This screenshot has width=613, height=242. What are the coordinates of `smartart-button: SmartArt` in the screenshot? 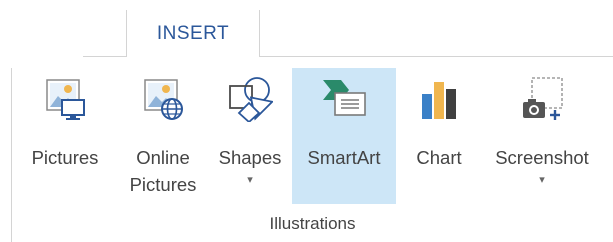 It's located at (344, 136).